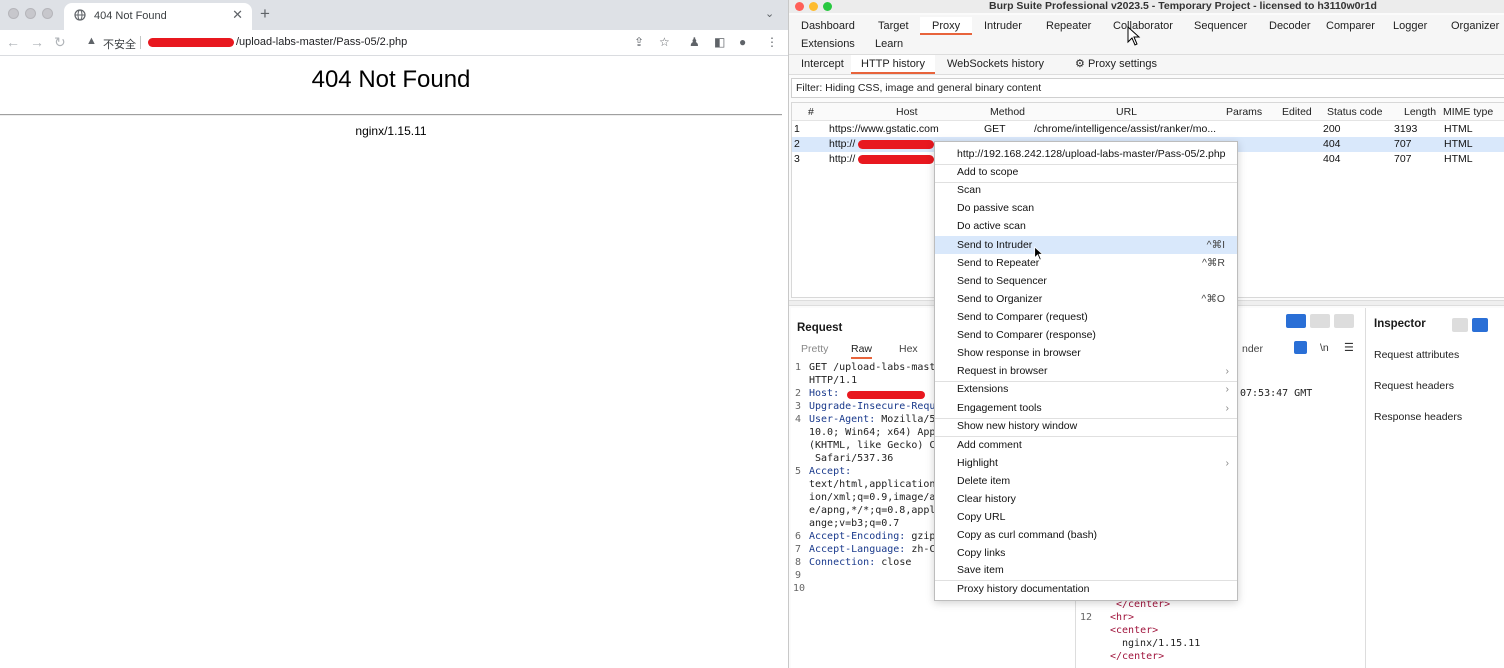  Describe the element at coordinates (119, 44) in the screenshot. I see `insecure-label: 不安全` at that location.